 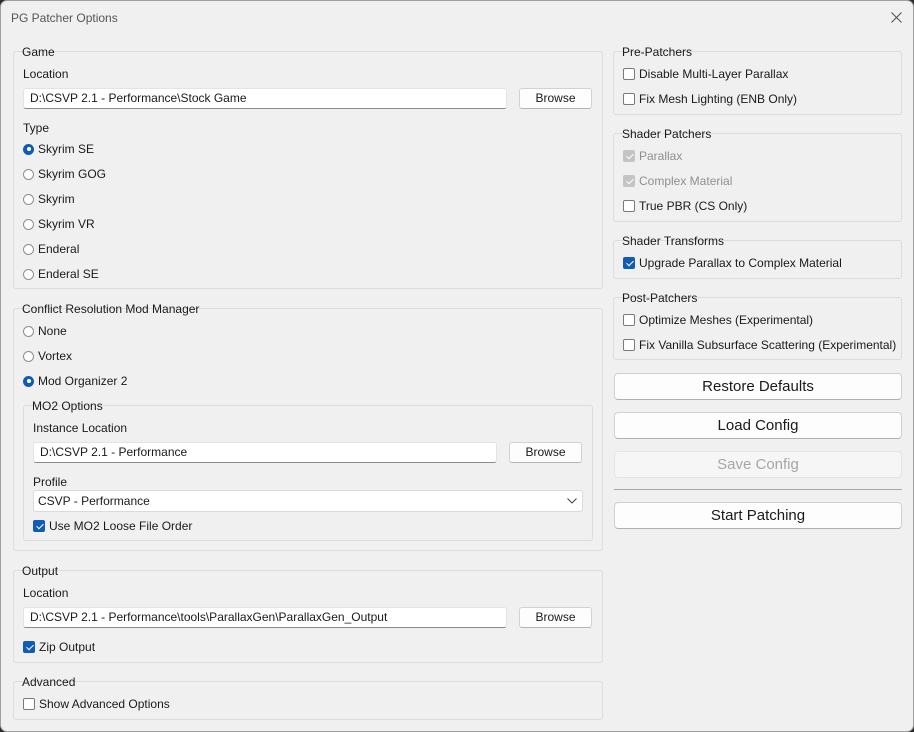 I want to click on start-patching-button: Start Patching, so click(x=758, y=515).